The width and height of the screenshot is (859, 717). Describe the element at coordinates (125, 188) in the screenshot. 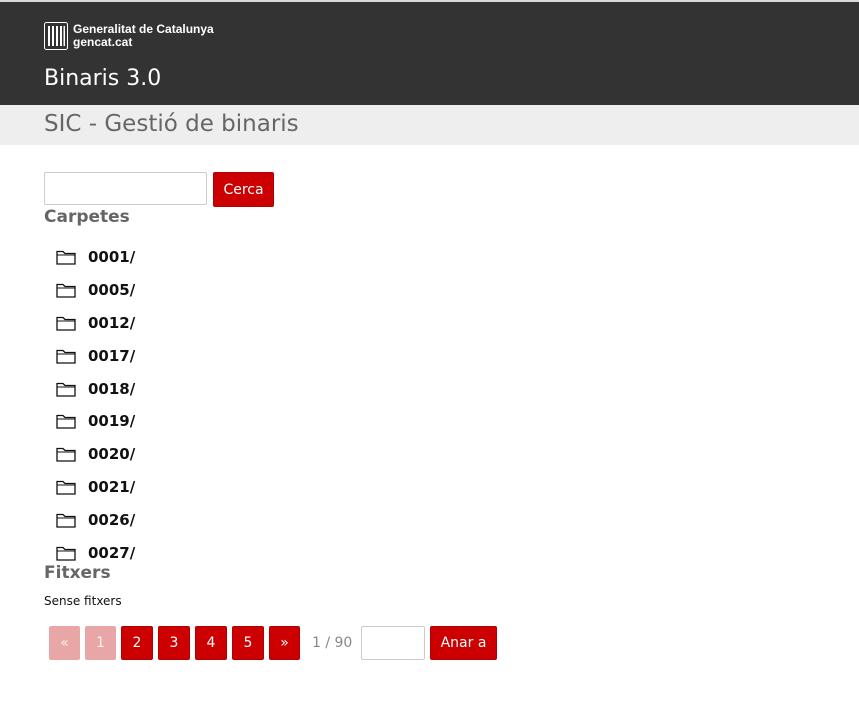

I see `search-input` at that location.